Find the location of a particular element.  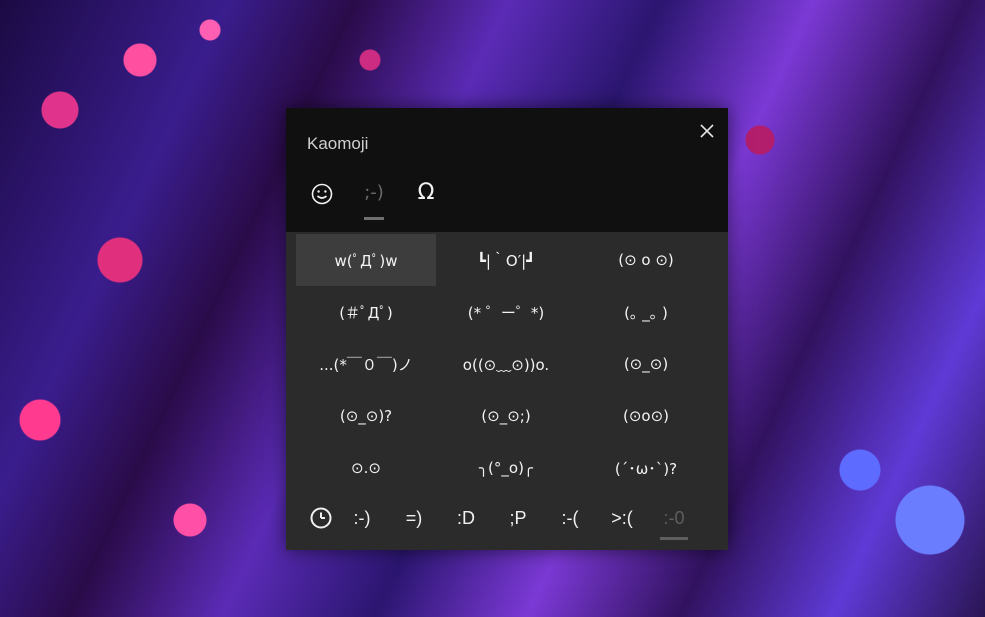

tab-symbols: Ω is located at coordinates (426, 202).